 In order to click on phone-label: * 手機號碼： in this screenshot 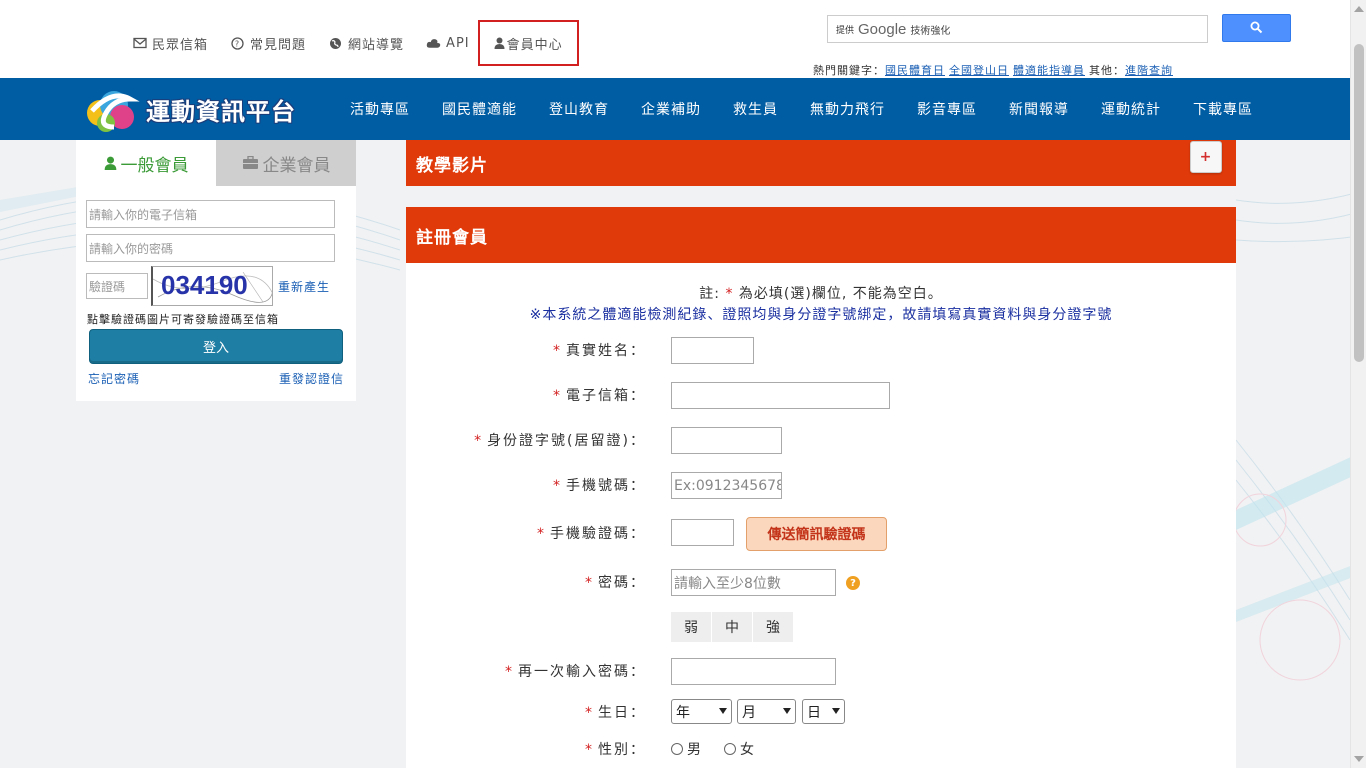, I will do `click(599, 485)`.